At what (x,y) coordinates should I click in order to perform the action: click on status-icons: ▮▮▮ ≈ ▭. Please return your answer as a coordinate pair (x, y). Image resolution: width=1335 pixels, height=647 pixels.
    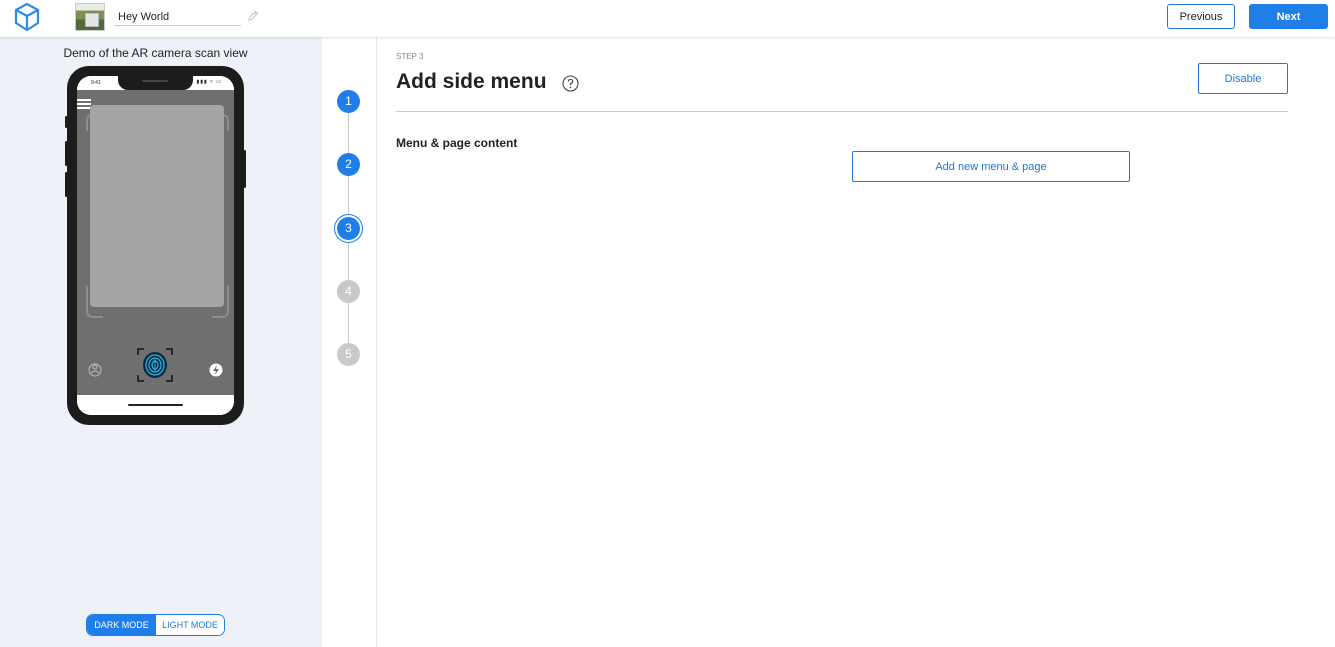
    Looking at the image, I should click on (209, 82).